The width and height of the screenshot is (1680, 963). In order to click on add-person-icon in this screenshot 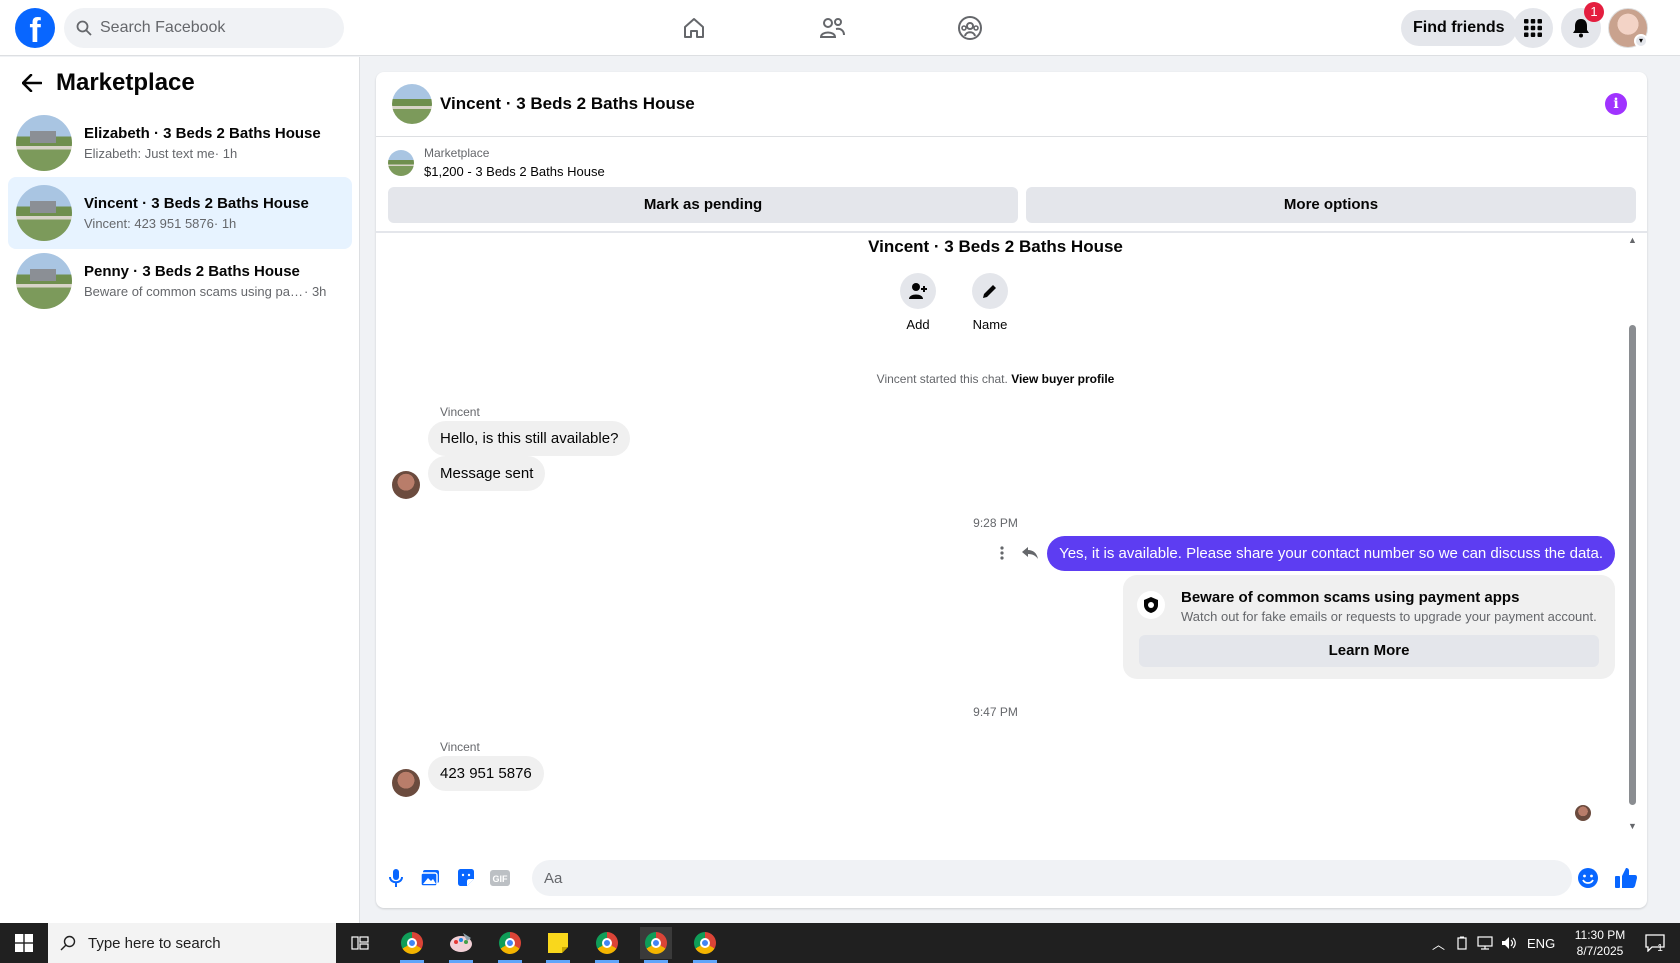, I will do `click(918, 291)`.